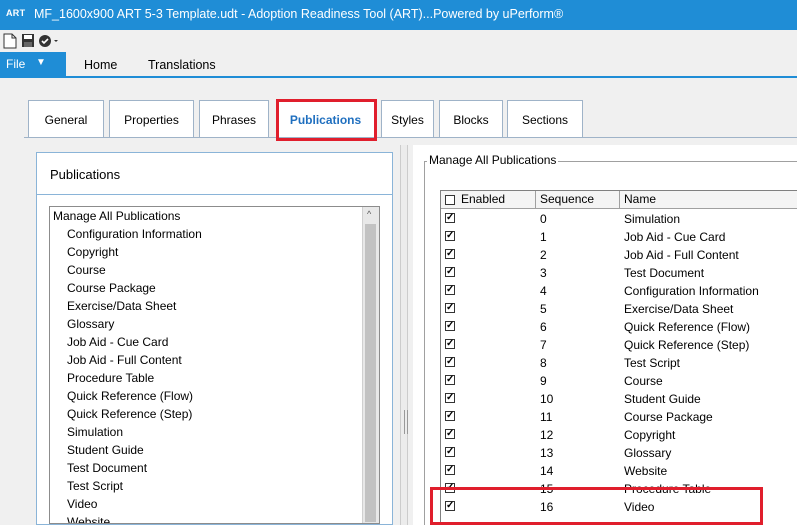  Describe the element at coordinates (130, 396) in the screenshot. I see `tree-item: Quick Reference (Flow)` at that location.